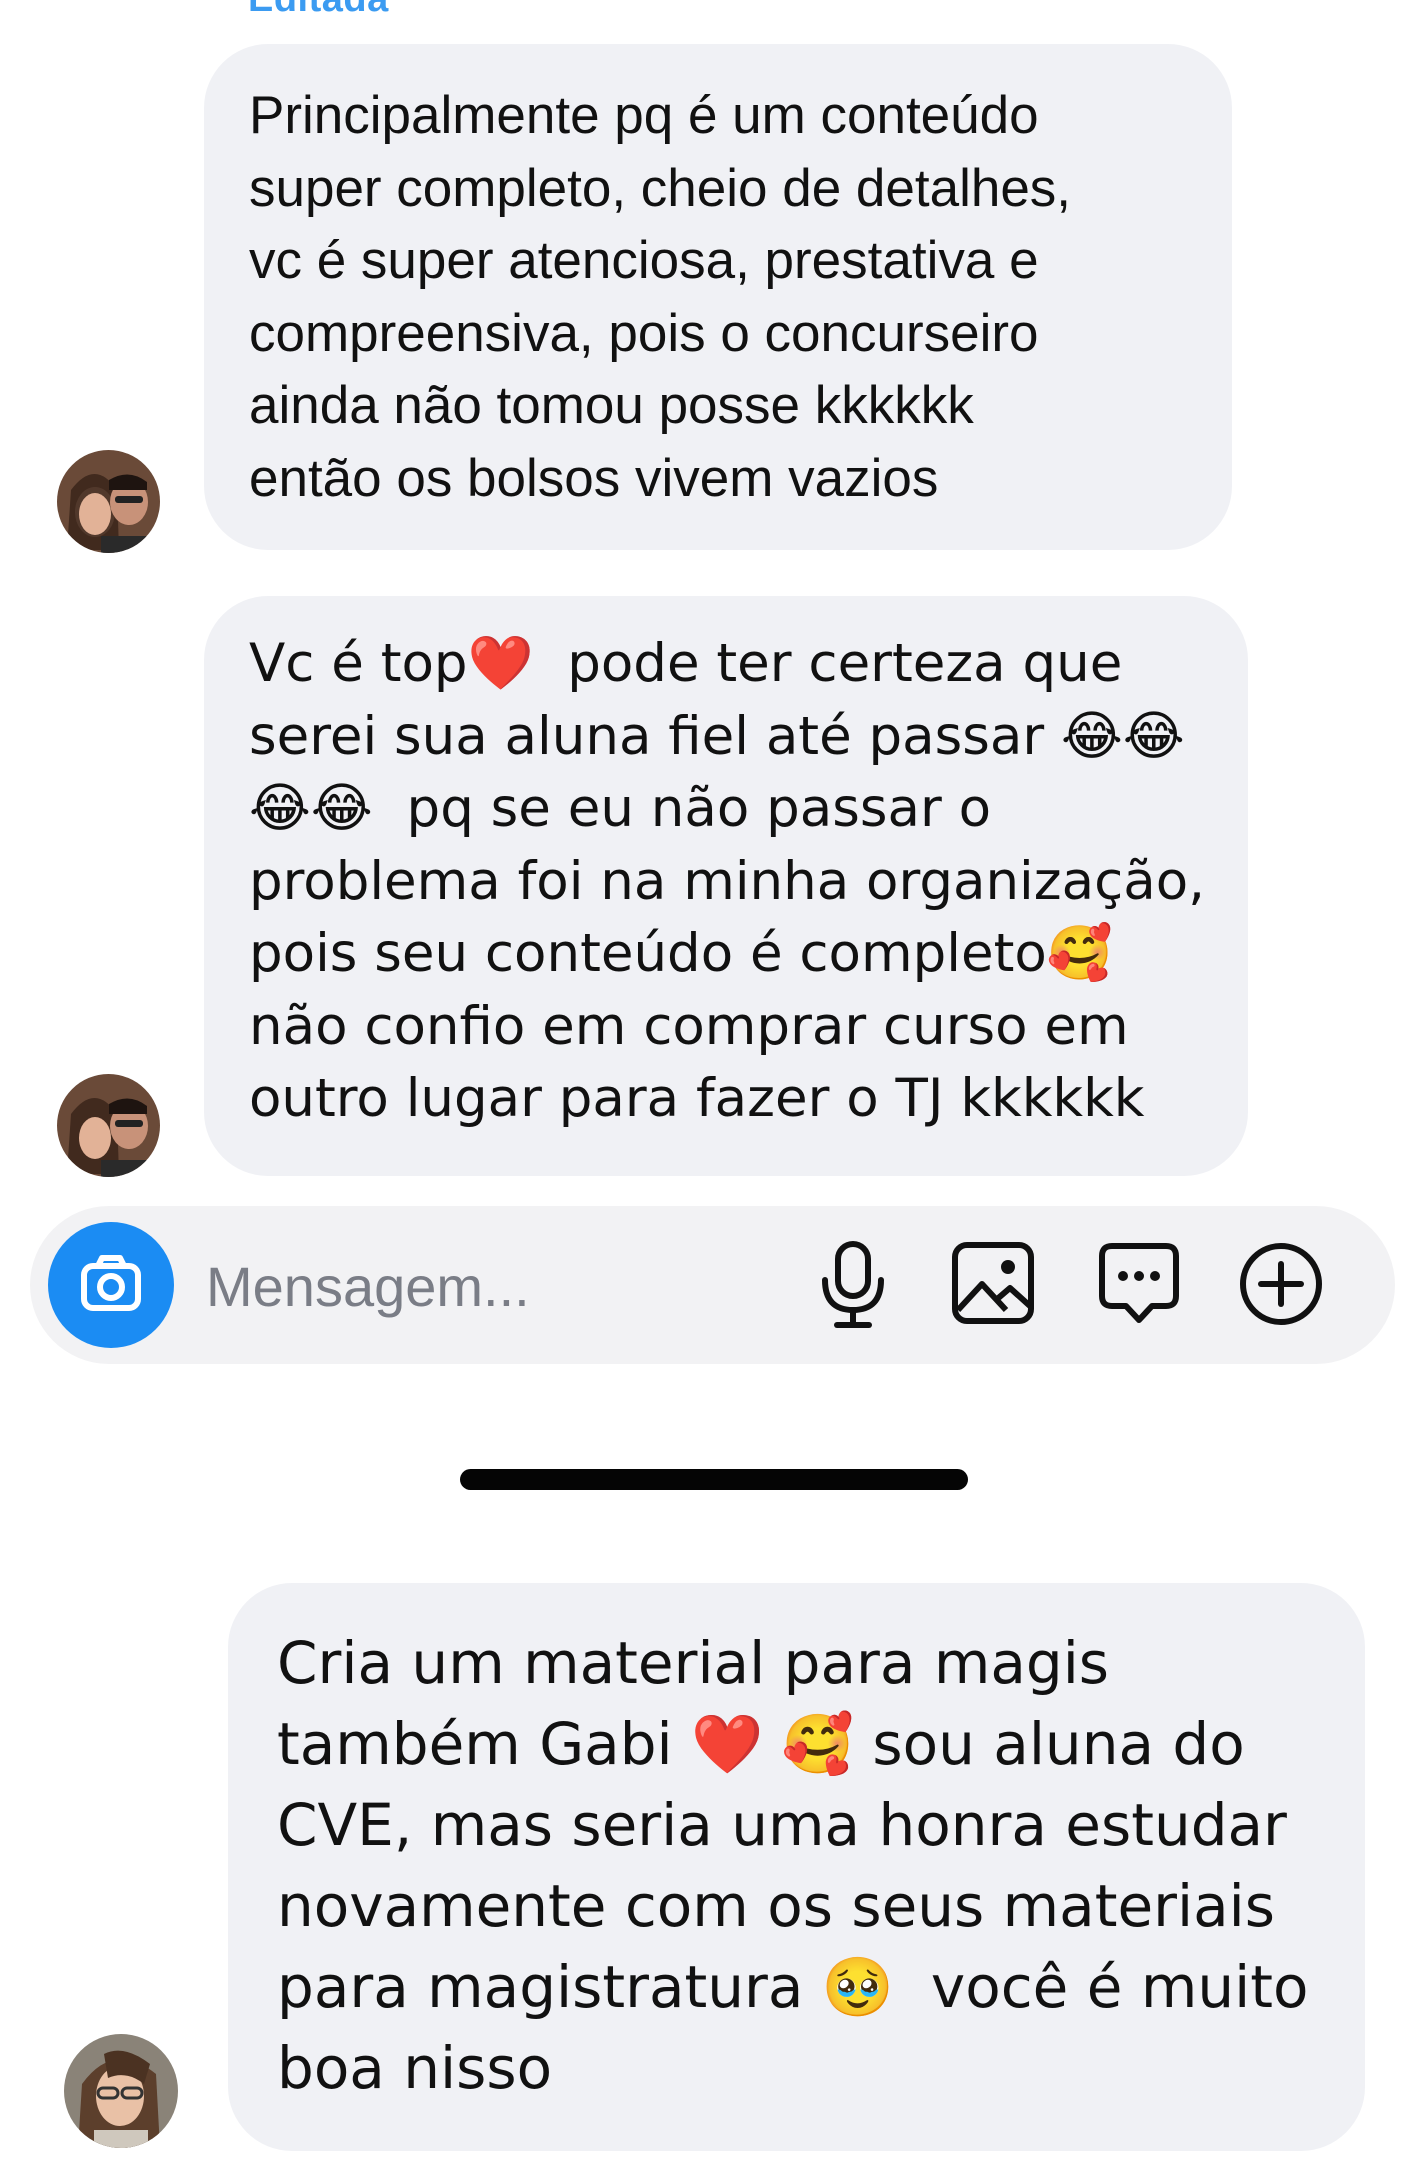  Describe the element at coordinates (689, 1026) in the screenshot. I see `message-line: não confio em comprar curso em` at that location.